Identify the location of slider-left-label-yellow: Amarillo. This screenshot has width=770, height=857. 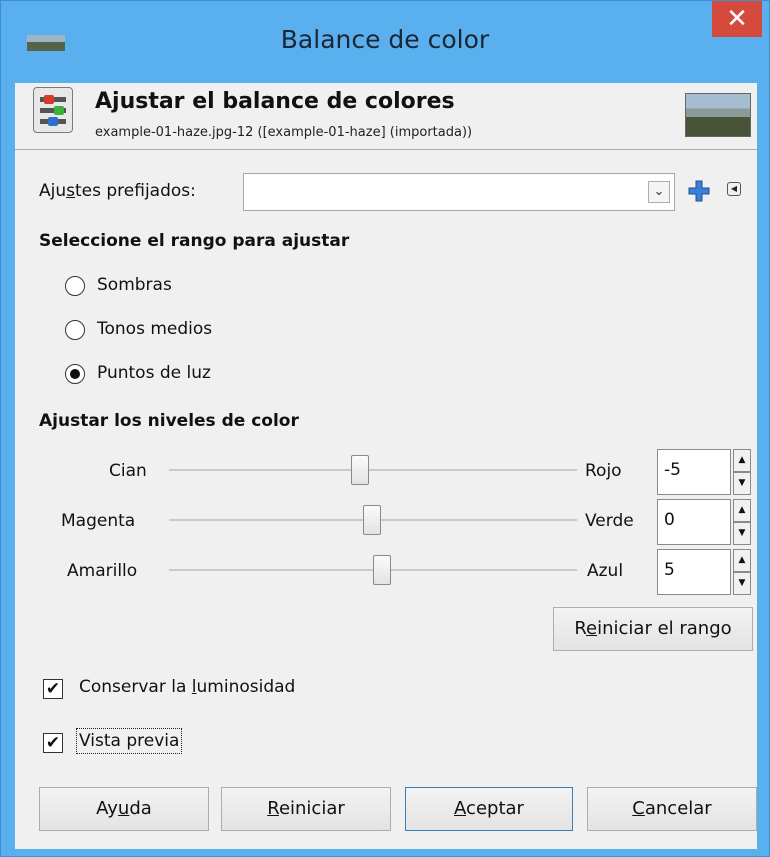
(102, 571).